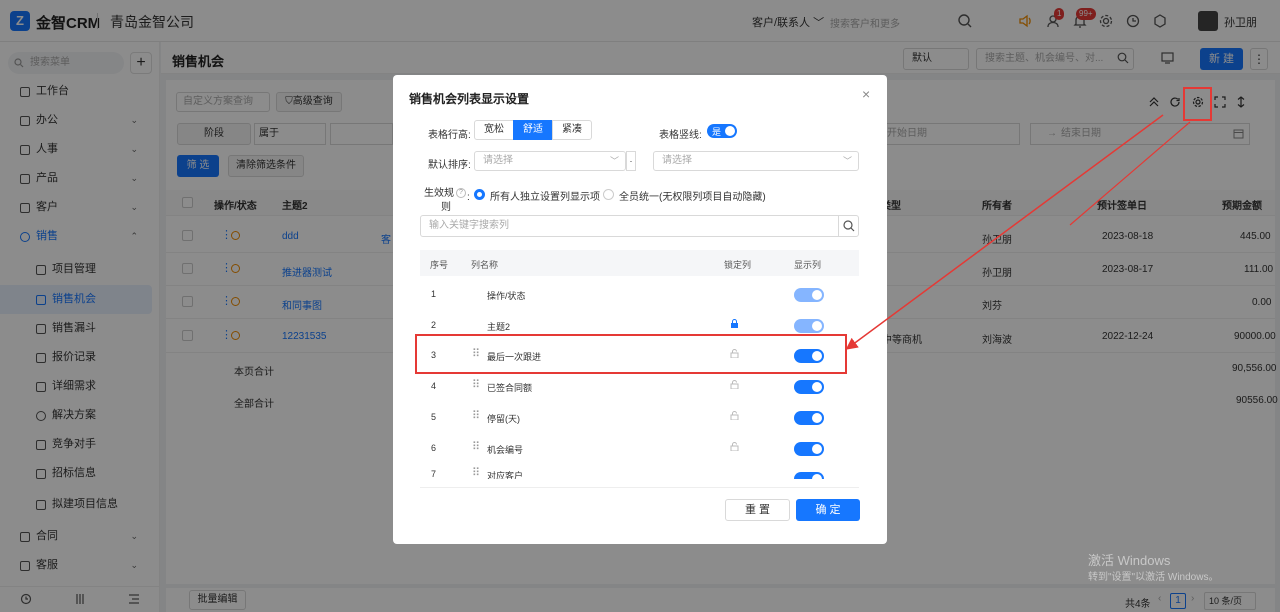  I want to click on windows-watermark-title: 激活 Windows, so click(1129, 560).